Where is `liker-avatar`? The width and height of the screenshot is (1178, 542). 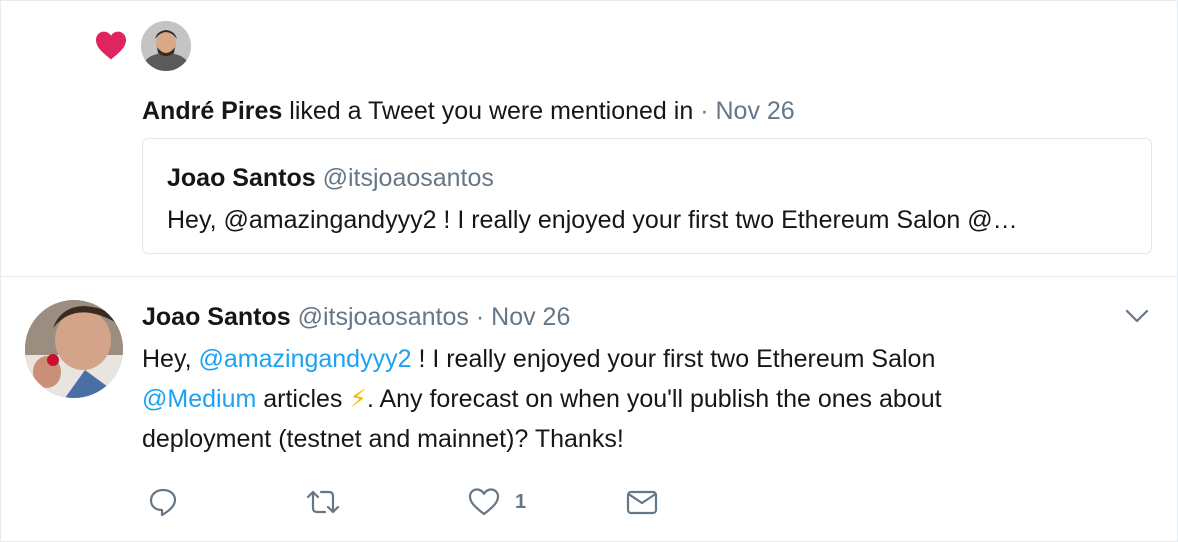
liker-avatar is located at coordinates (166, 46).